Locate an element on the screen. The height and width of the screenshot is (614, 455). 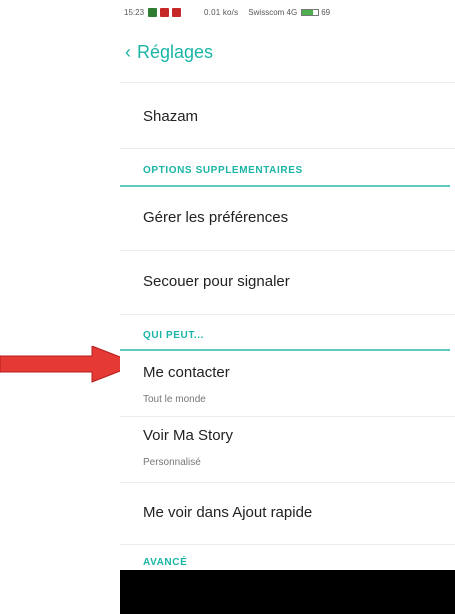
header: ‹ Réglages is located at coordinates (287, 52).